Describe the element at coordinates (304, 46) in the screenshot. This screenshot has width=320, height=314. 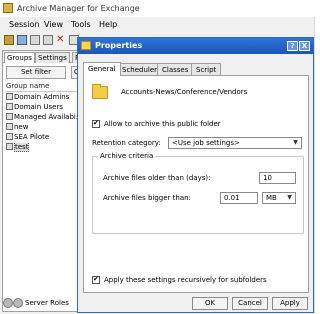
I see `close-button: X` at that location.